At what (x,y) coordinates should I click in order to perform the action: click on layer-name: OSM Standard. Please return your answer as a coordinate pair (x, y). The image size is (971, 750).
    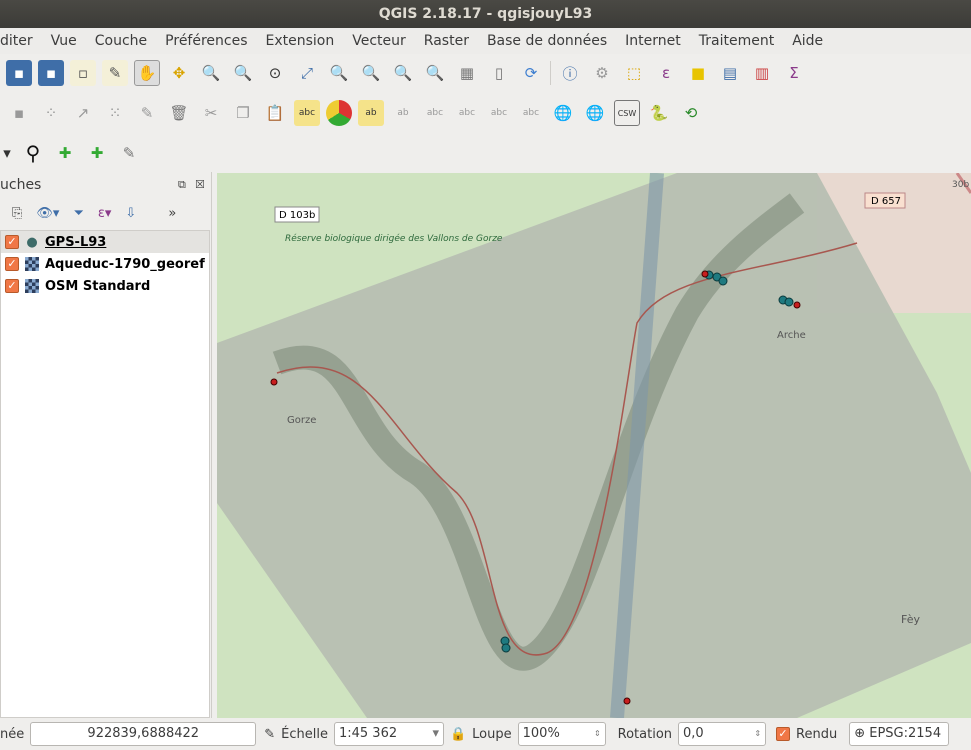
    Looking at the image, I should click on (98, 286).